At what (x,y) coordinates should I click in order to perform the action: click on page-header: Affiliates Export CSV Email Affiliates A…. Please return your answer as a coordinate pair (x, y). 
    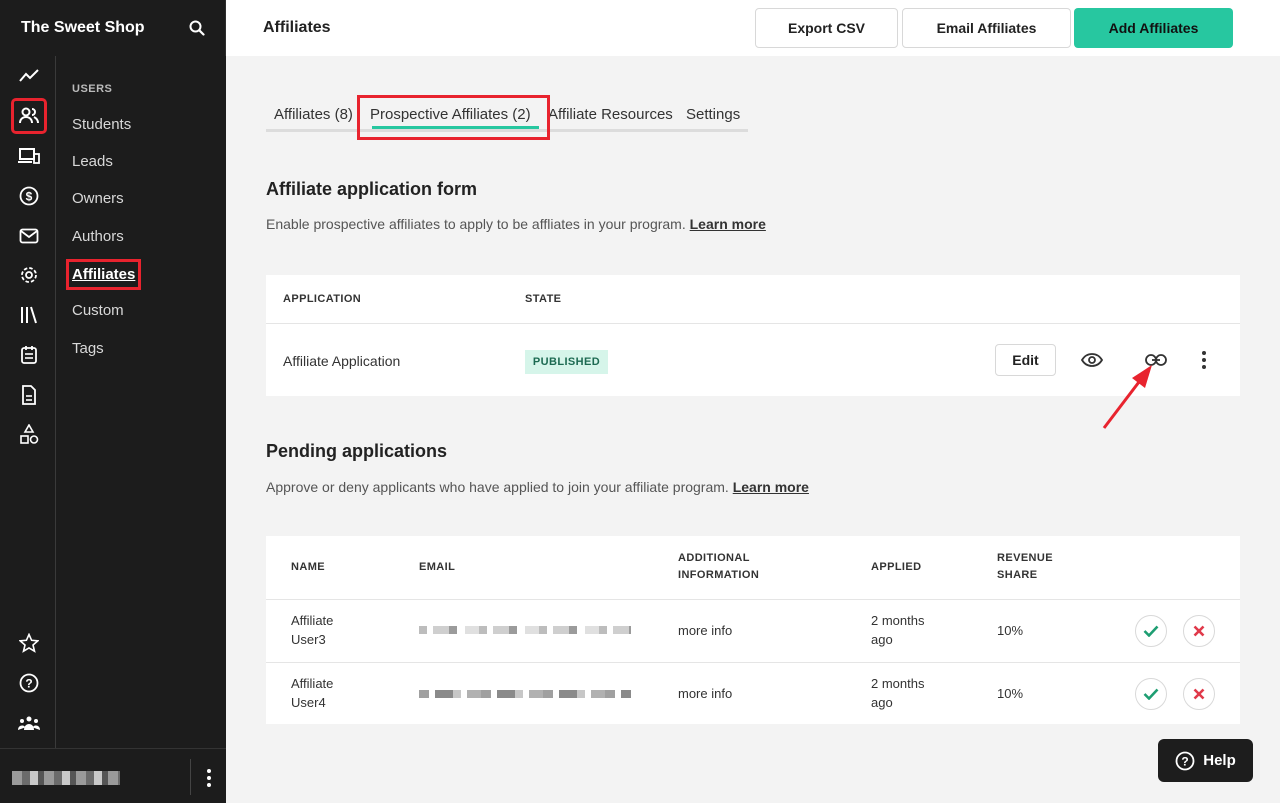
    Looking at the image, I should click on (753, 28).